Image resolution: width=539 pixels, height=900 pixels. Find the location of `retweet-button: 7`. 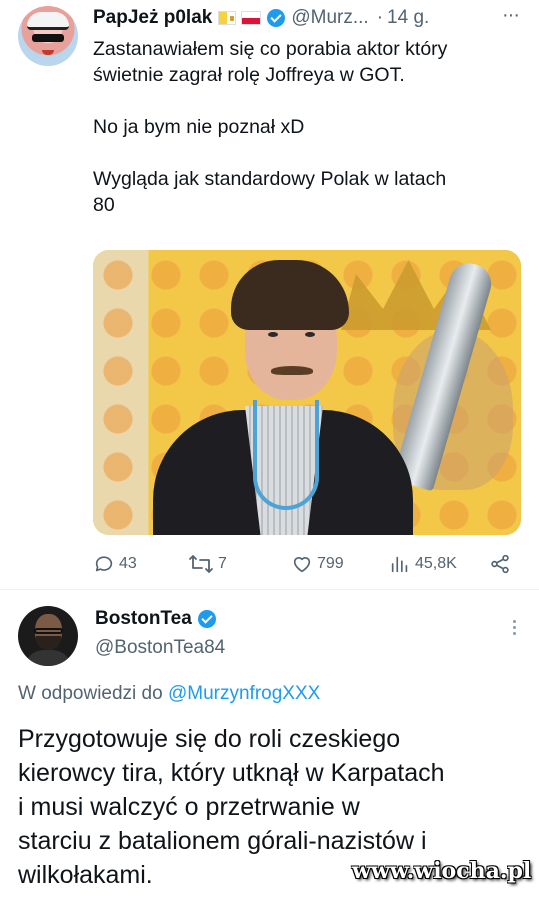

retweet-button: 7 is located at coordinates (207, 564).